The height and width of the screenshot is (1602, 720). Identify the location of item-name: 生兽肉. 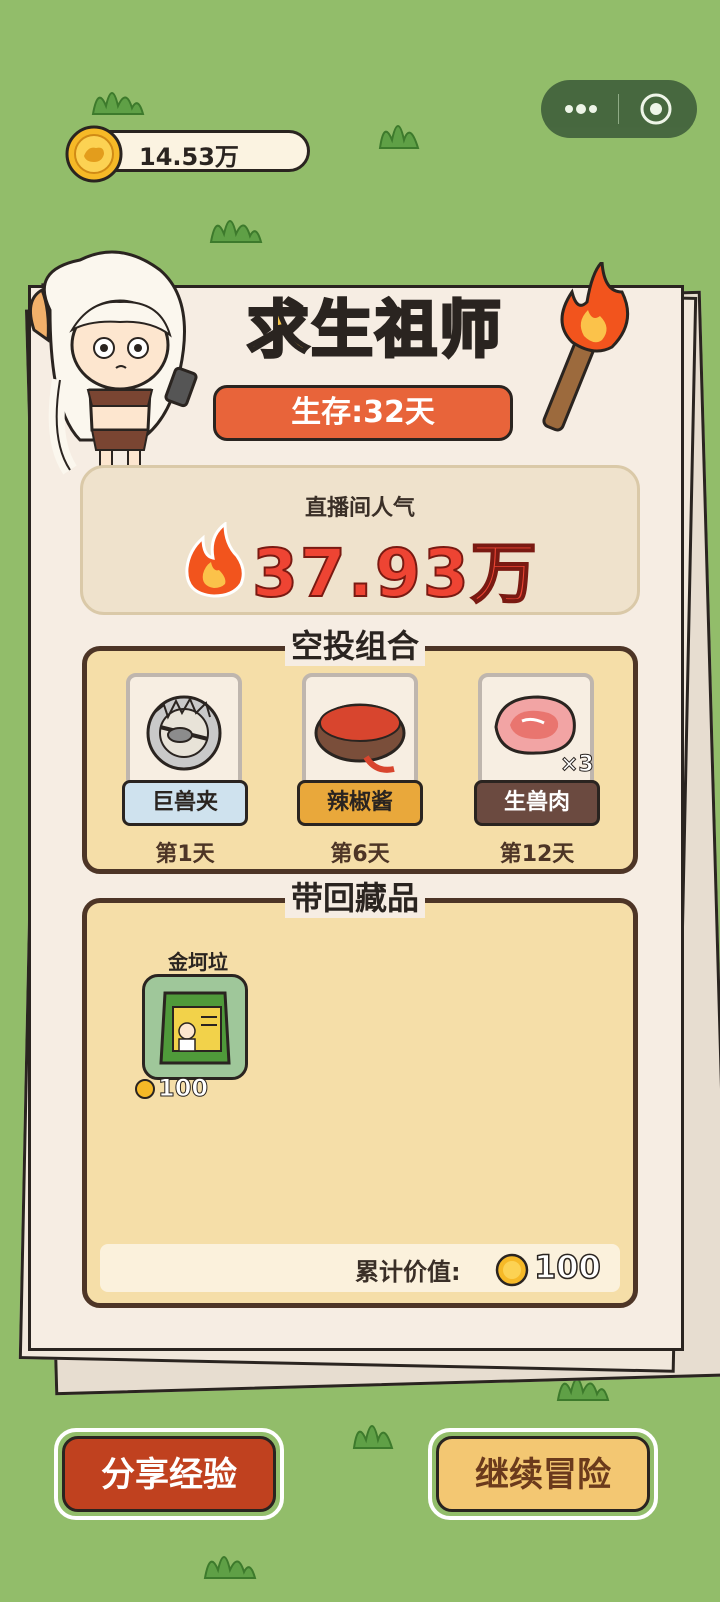
(536, 802).